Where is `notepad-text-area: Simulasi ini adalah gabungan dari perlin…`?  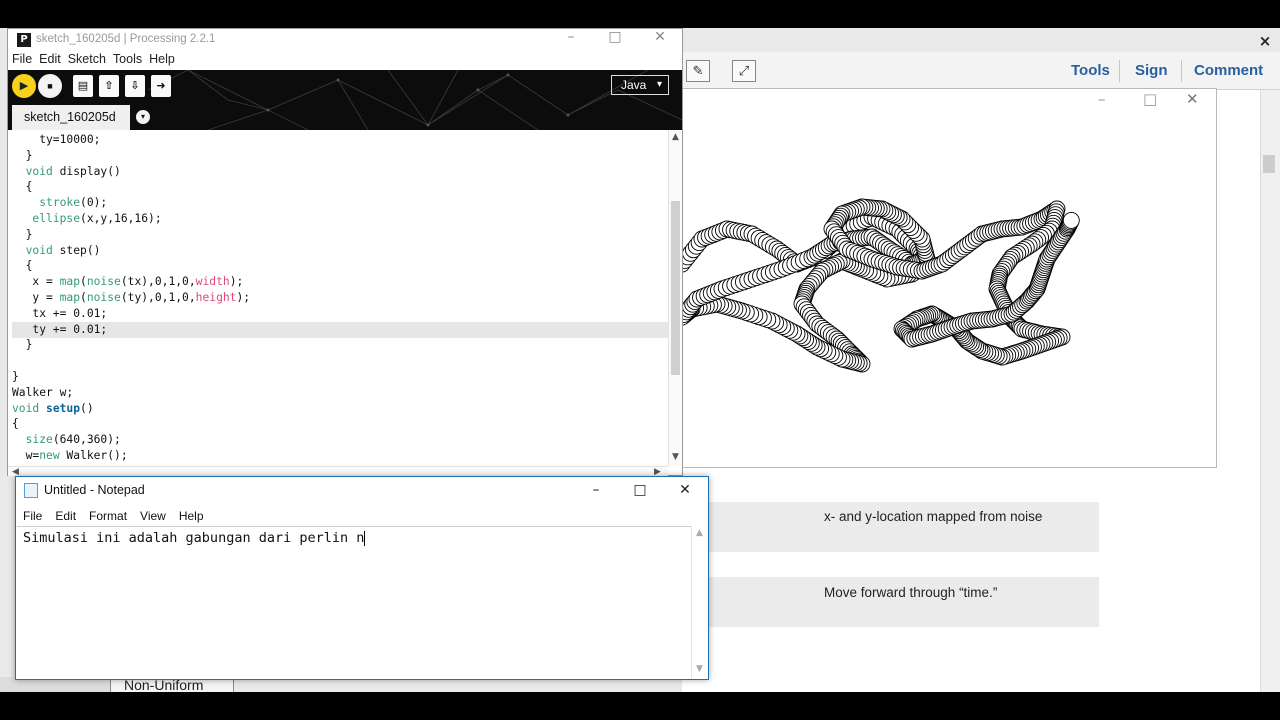
notepad-text-area: Simulasi ini adalah gabungan dari perlin… is located at coordinates (354, 602).